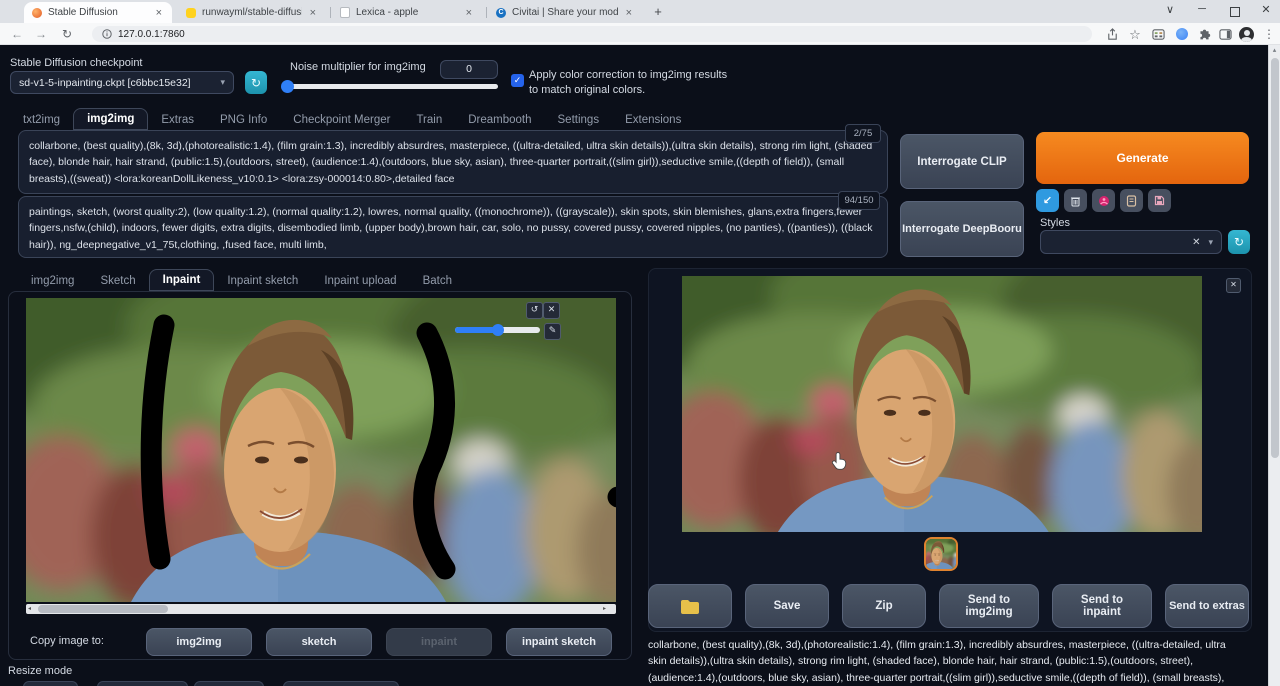 The height and width of the screenshot is (686, 1280). I want to click on extensions-puzzle-icon, so click(1204, 34).